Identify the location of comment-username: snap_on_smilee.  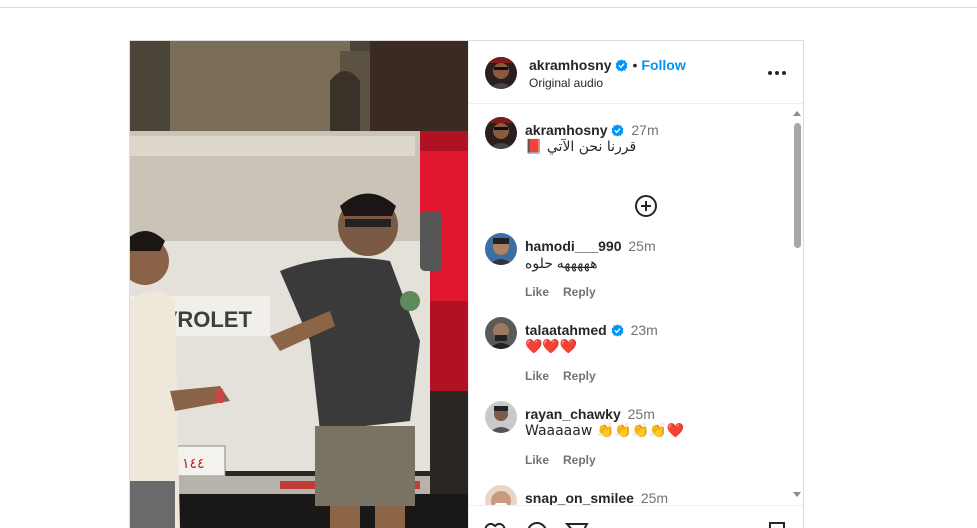
(579, 497).